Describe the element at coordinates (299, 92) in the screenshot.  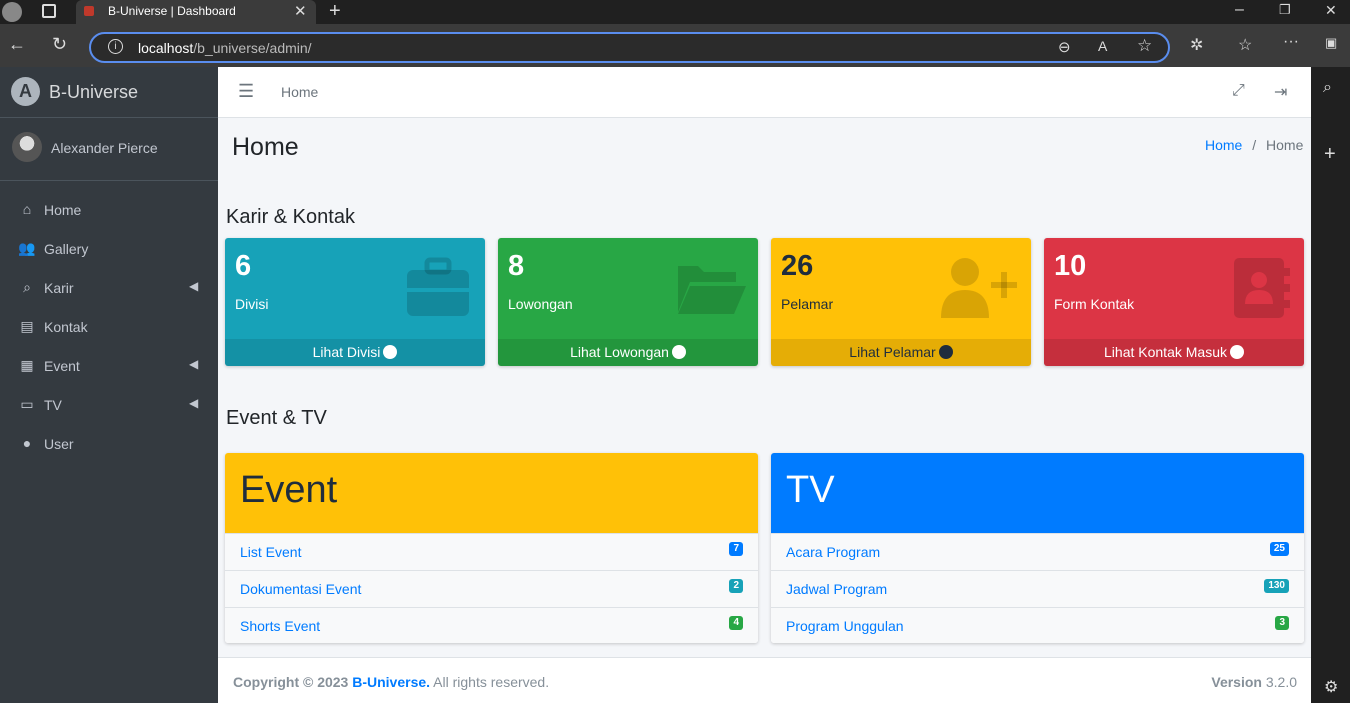
I see `navbar-home-link: Home` at that location.